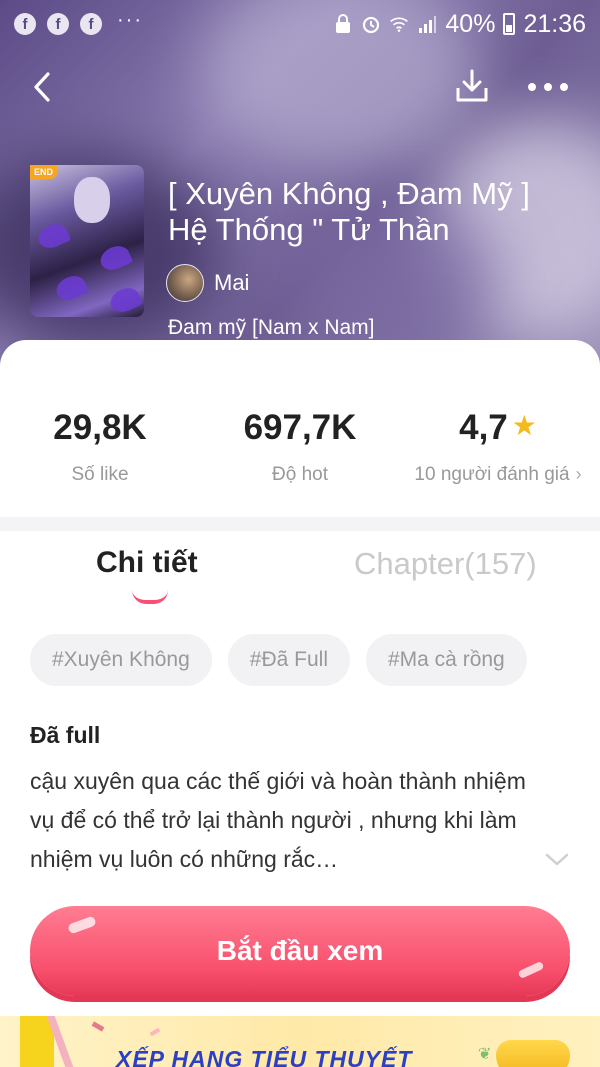 Image resolution: width=600 pixels, height=1067 pixels. I want to click on chevron-right-icon: ›, so click(578, 474).